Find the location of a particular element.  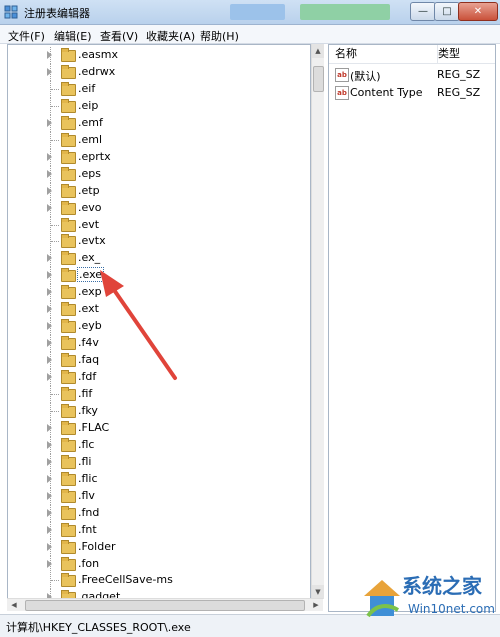

value-type: REG_SZ is located at coordinates (459, 92).